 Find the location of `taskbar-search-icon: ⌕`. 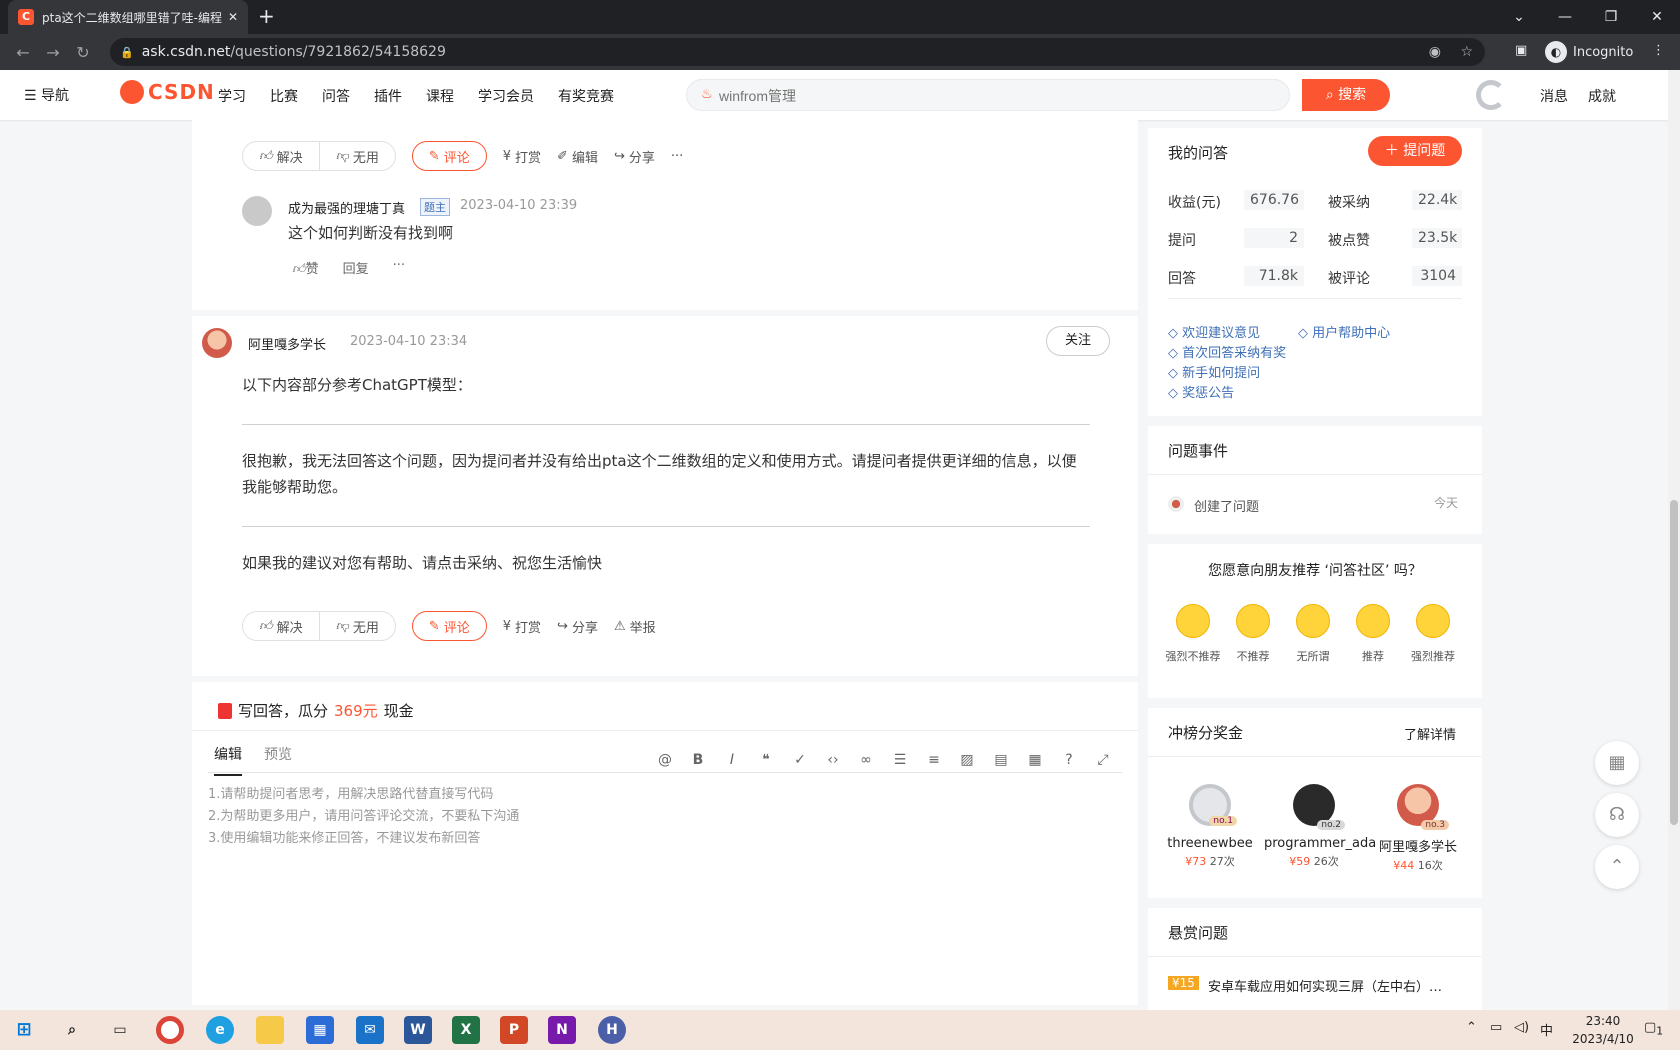

taskbar-search-icon: ⌕ is located at coordinates (72, 1030).